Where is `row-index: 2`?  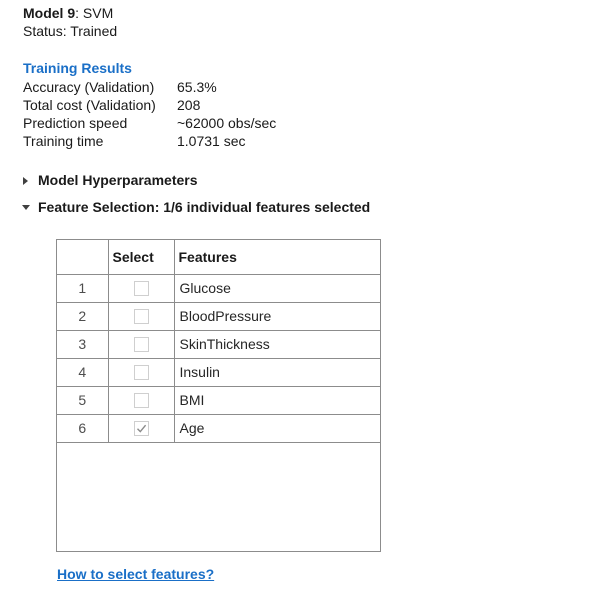 row-index: 2 is located at coordinates (83, 316).